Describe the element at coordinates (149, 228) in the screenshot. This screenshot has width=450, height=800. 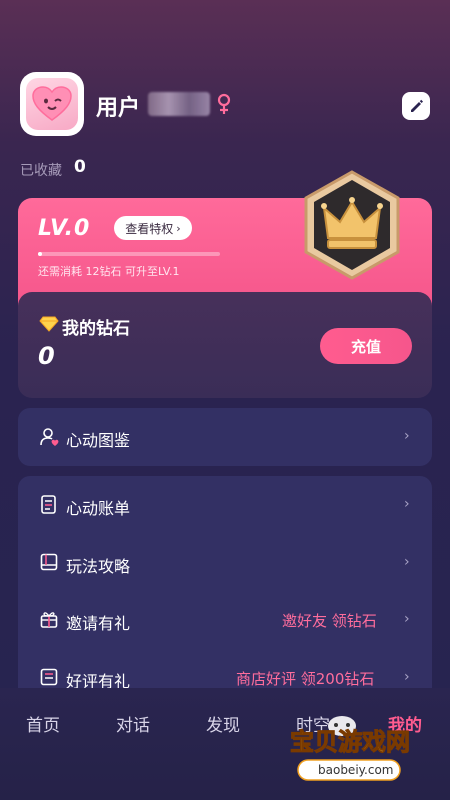
I see `view-privileges-label: 查看特权` at that location.